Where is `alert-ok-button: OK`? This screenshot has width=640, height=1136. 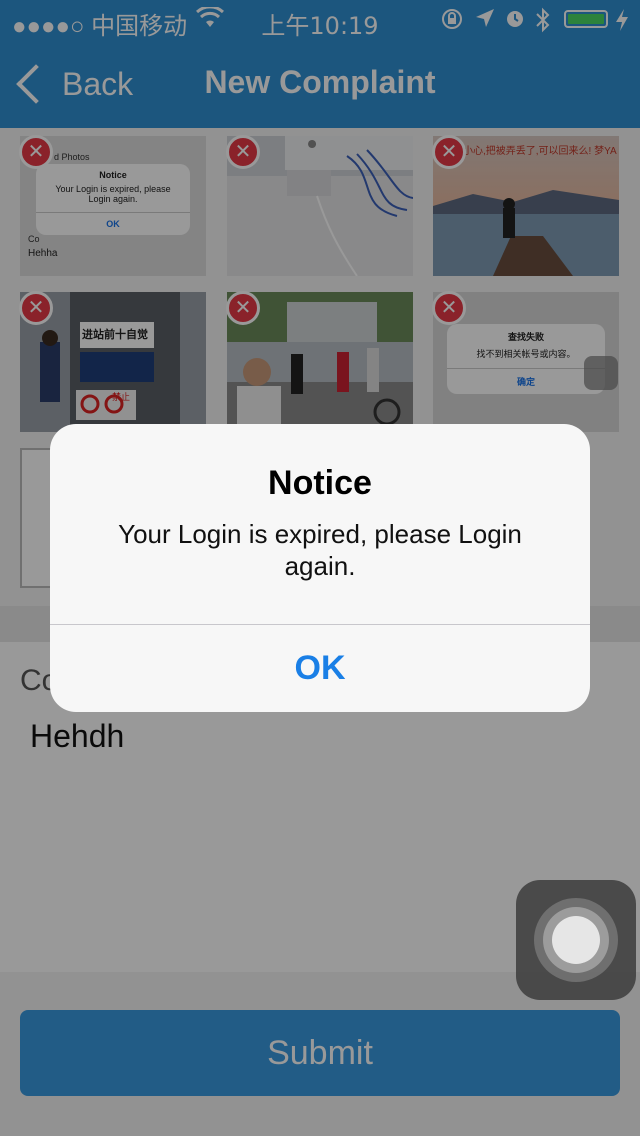
alert-ok-button: OK is located at coordinates (320, 668).